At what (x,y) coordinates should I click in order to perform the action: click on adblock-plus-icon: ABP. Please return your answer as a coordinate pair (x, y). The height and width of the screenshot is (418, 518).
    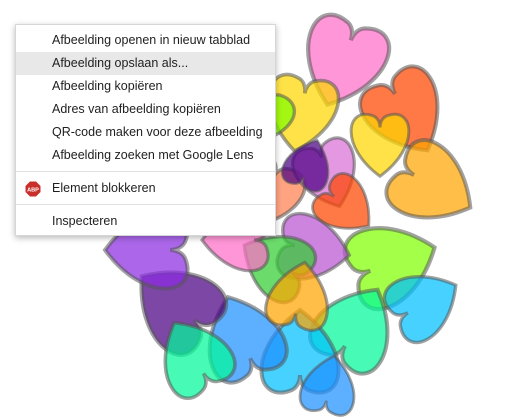
    Looking at the image, I should click on (33, 189).